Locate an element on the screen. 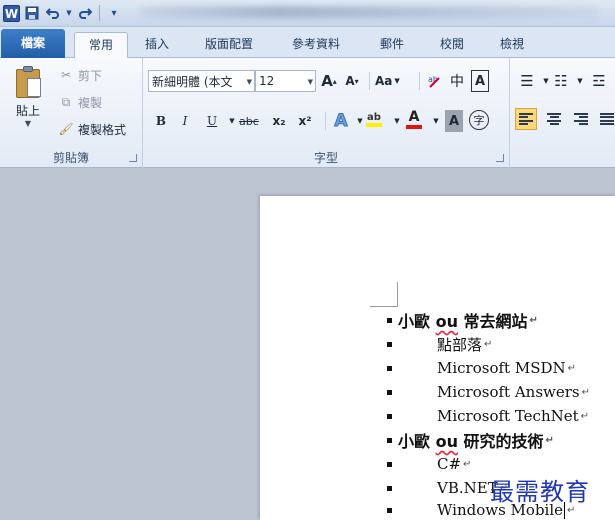  underline-button: U is located at coordinates (212, 121).